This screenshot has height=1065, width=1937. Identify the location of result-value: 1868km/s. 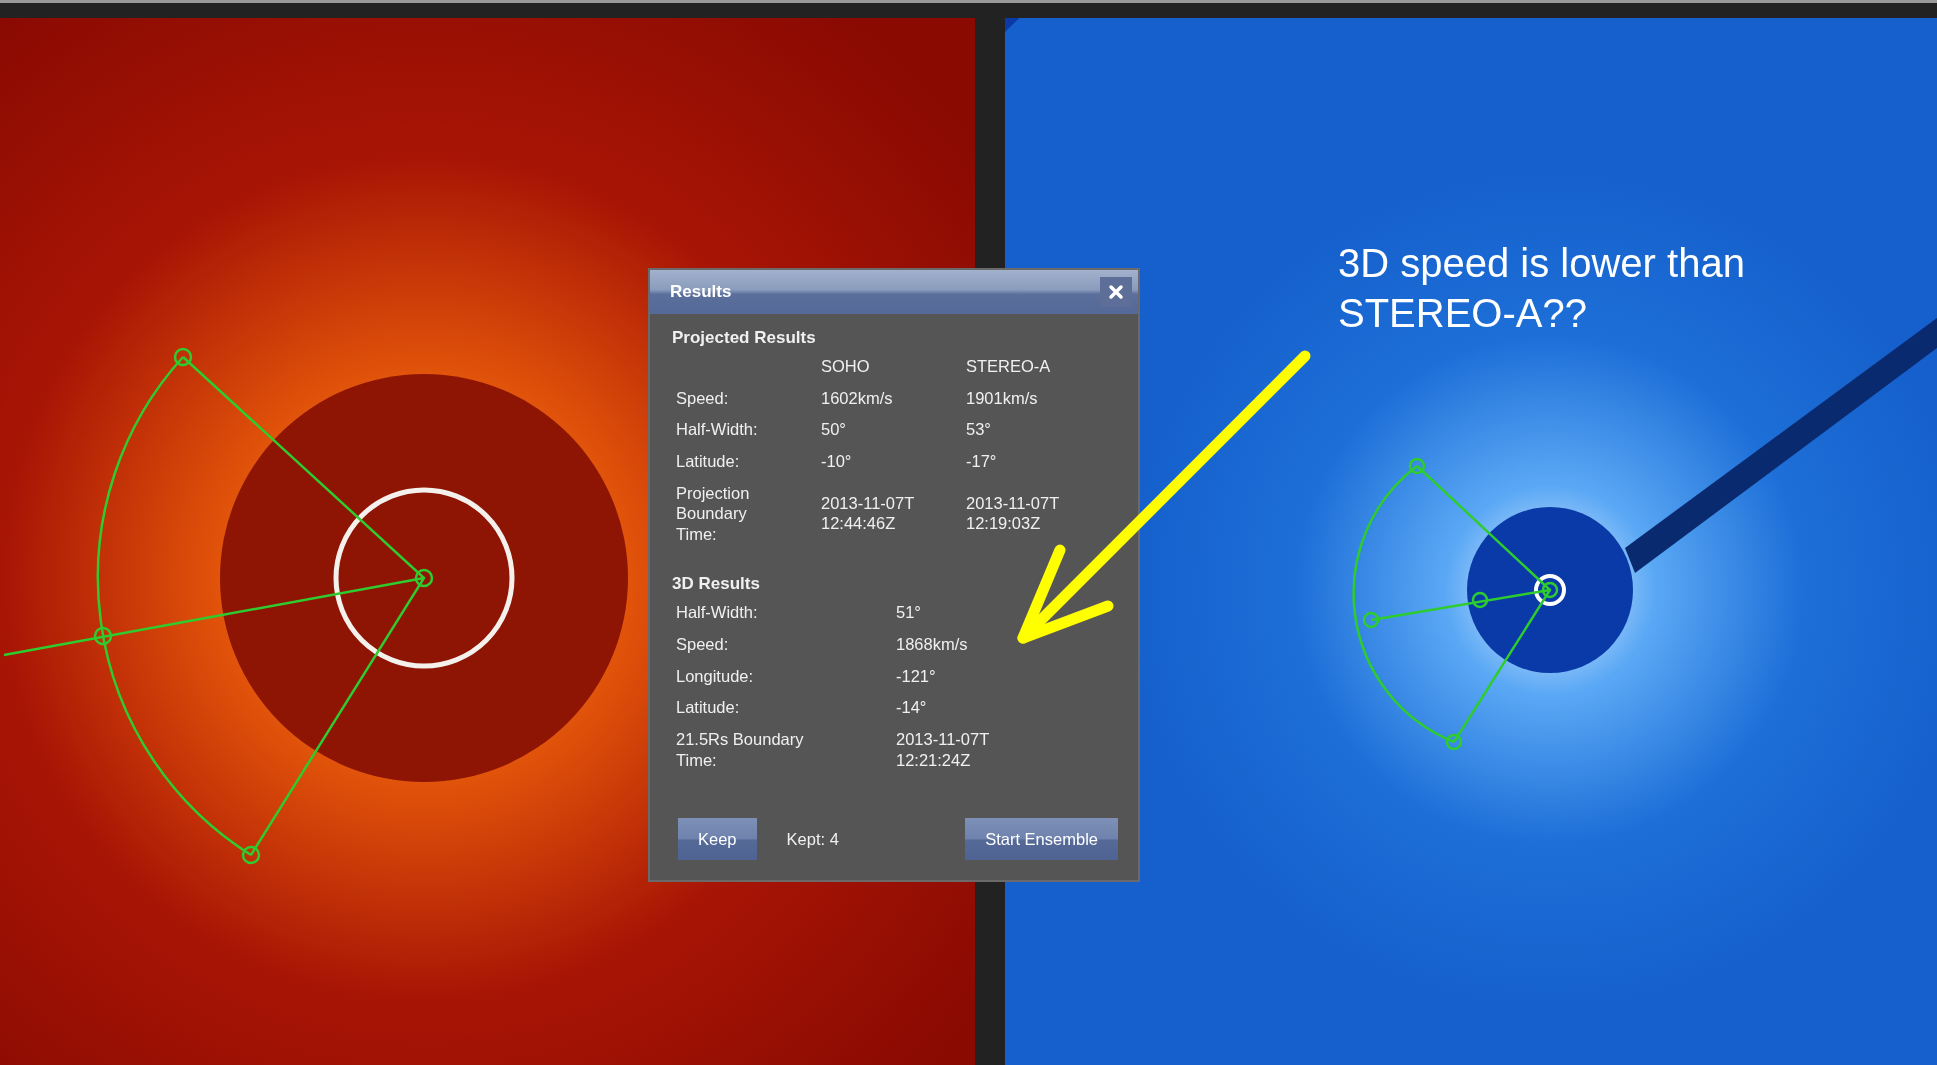
(932, 644).